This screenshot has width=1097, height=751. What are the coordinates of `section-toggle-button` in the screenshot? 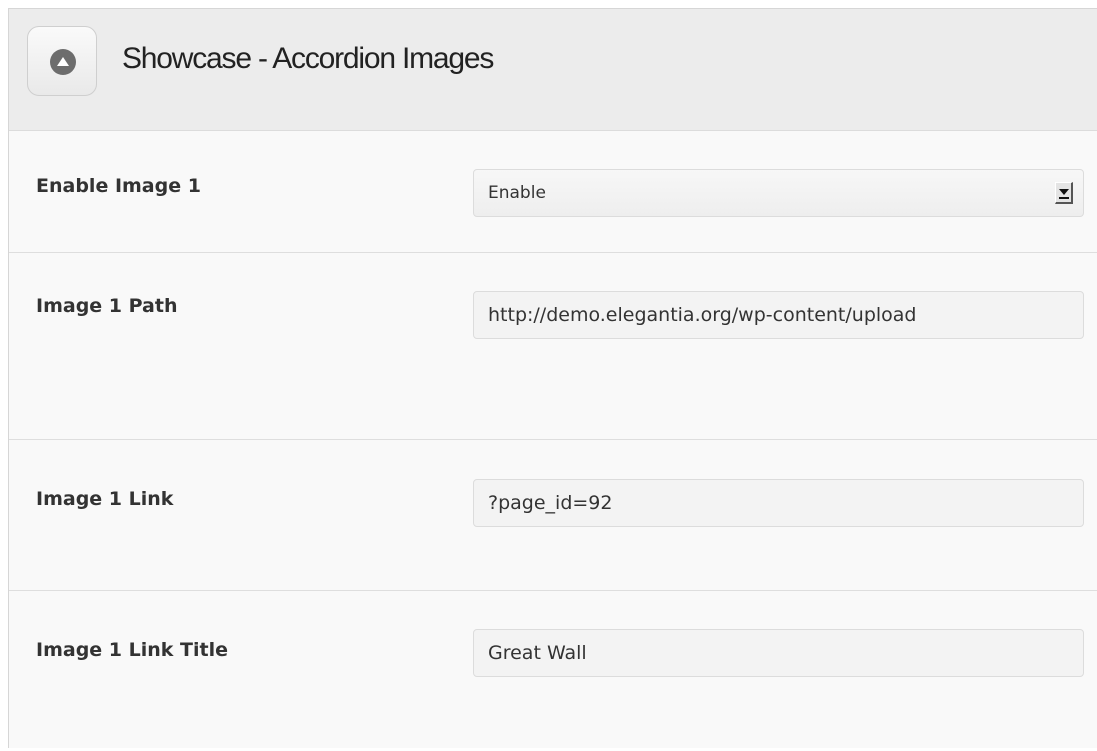 It's located at (62, 61).